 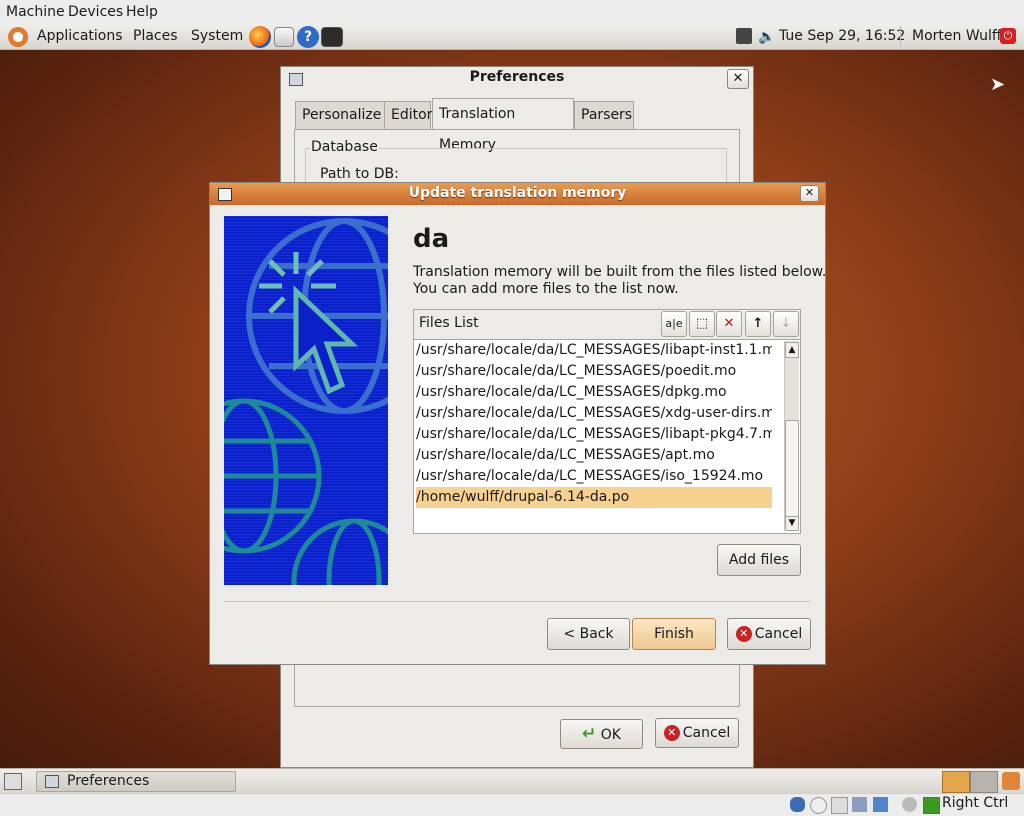 What do you see at coordinates (1011, 781) in the screenshot?
I see `trash-icon` at bounding box center [1011, 781].